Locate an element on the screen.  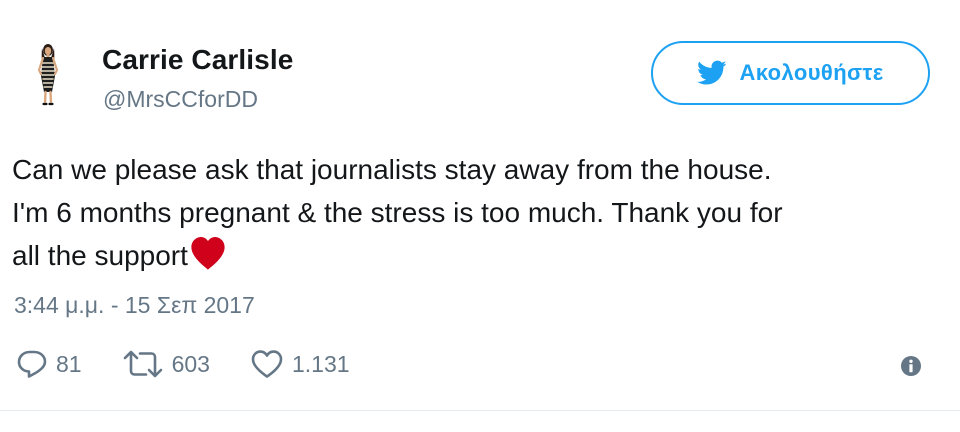
avatar-image is located at coordinates (48, 75).